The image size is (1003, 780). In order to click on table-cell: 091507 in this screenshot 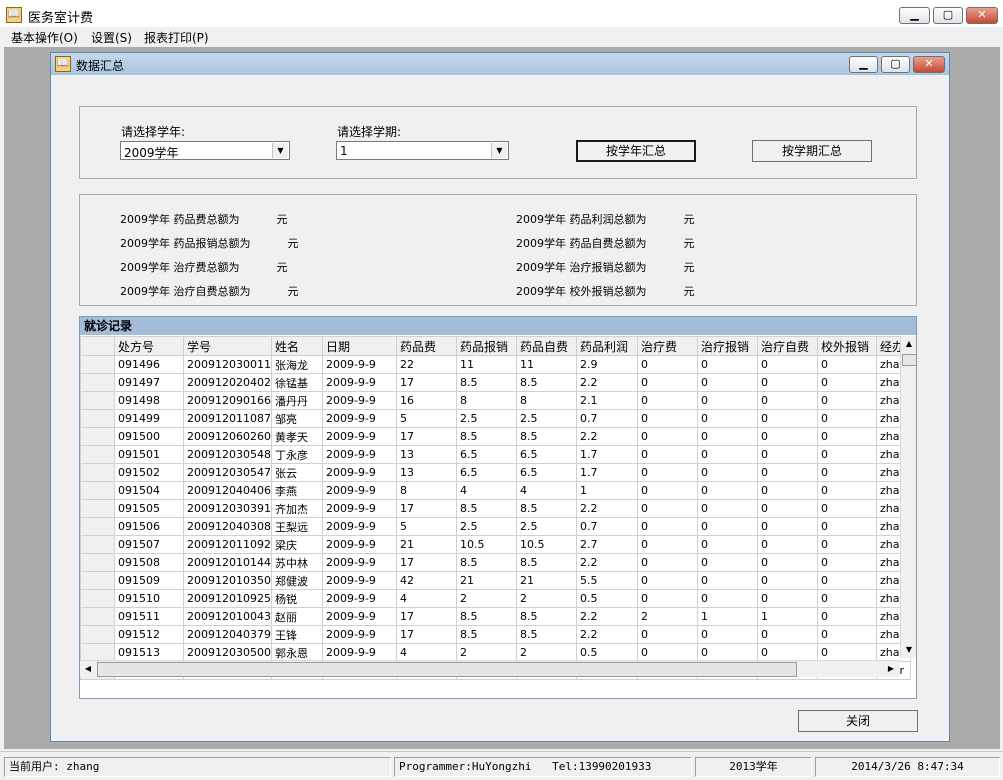, I will do `click(149, 544)`.